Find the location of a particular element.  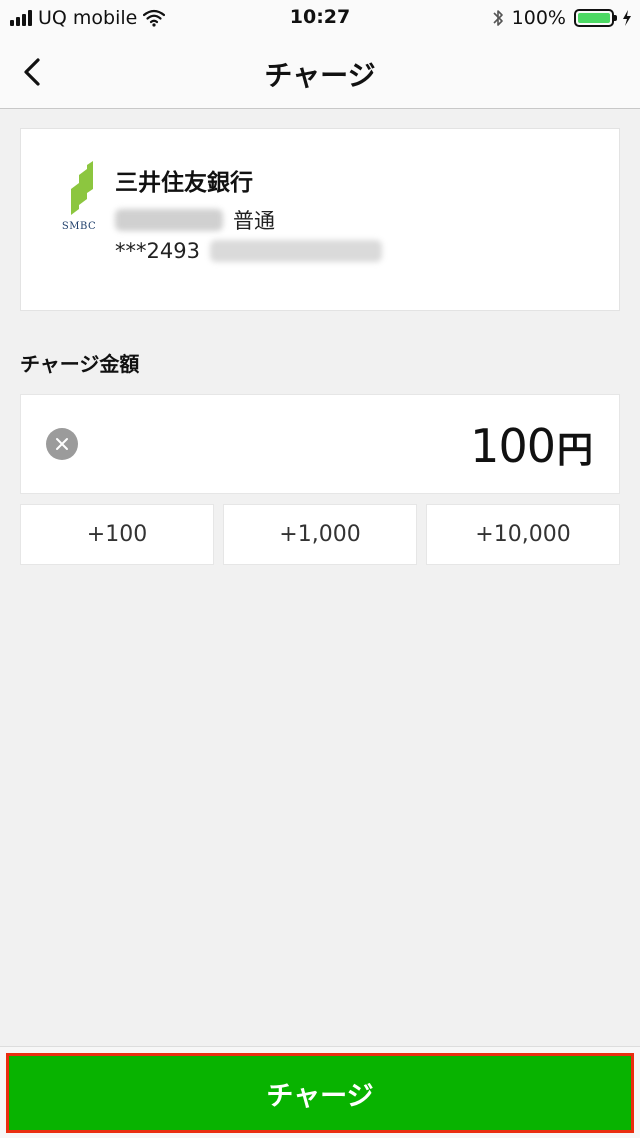

bank-logo-text: SMBC is located at coordinates (79, 226).